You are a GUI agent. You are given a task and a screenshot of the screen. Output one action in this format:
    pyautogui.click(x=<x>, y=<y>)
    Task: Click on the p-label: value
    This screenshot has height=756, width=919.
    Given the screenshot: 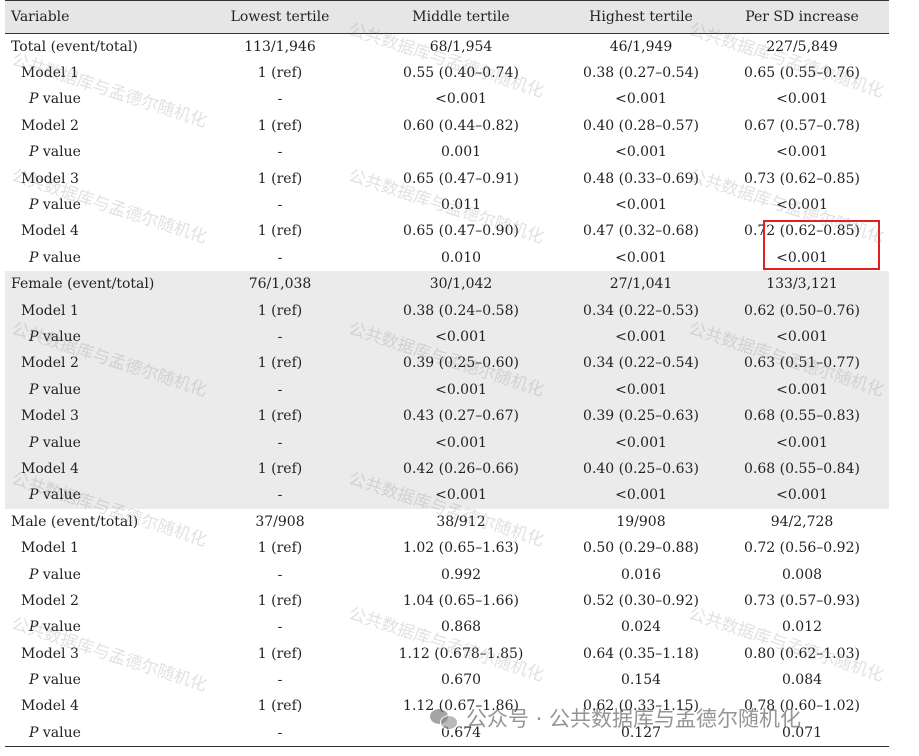 What is the action you would take?
    pyautogui.click(x=59, y=495)
    